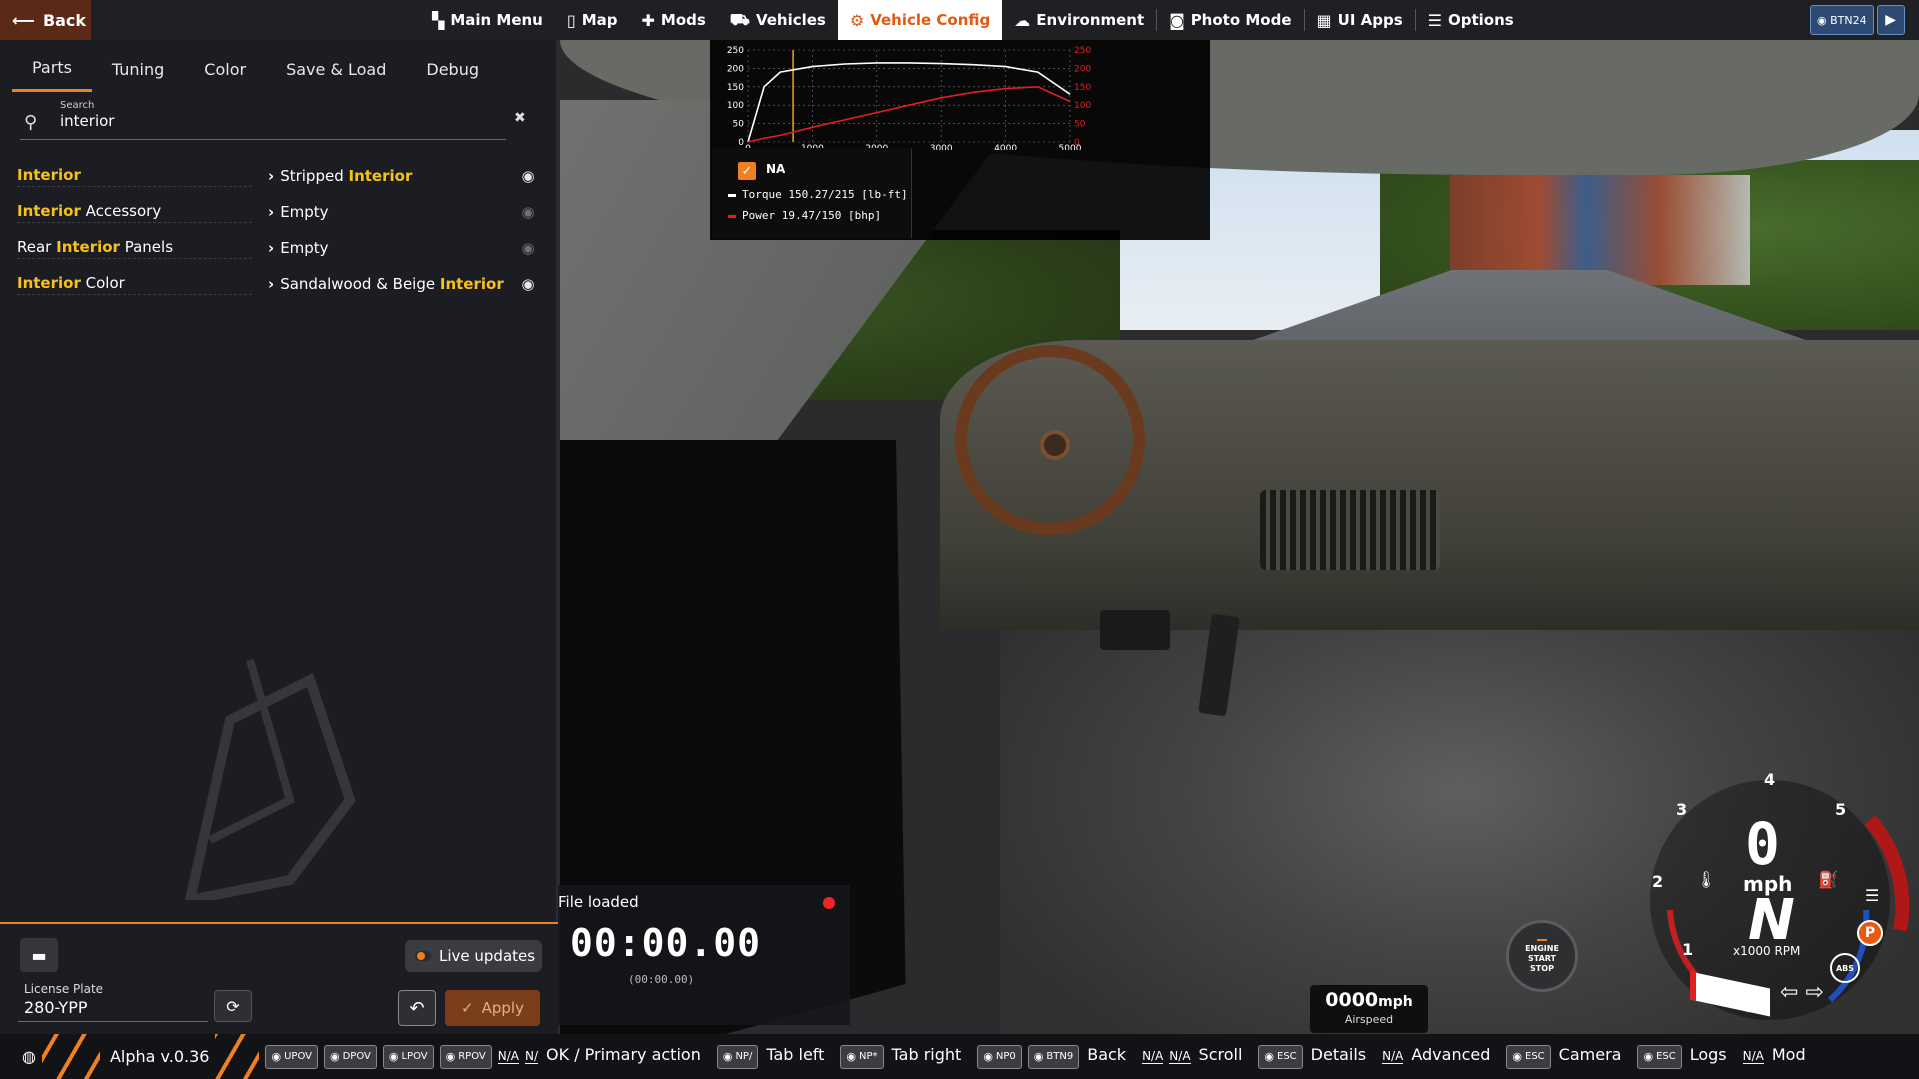 This screenshot has height=1079, width=1919. What do you see at coordinates (134, 284) in the screenshot?
I see `part-slot-name: Interior Color` at bounding box center [134, 284].